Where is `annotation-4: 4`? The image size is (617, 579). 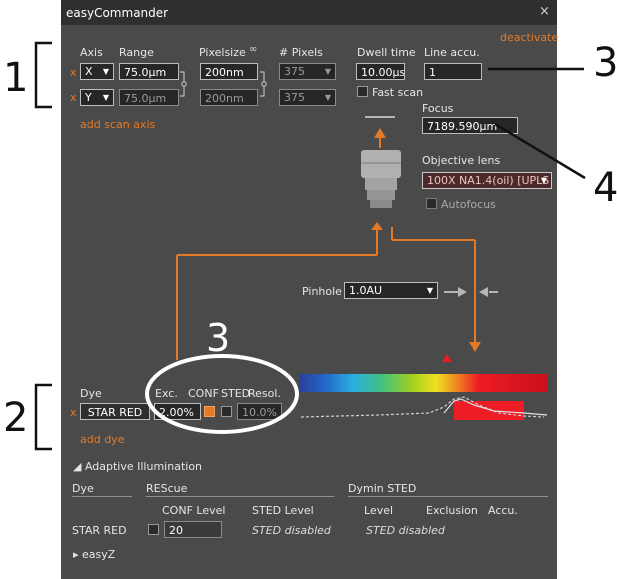
annotation-4: 4 is located at coordinates (605, 188).